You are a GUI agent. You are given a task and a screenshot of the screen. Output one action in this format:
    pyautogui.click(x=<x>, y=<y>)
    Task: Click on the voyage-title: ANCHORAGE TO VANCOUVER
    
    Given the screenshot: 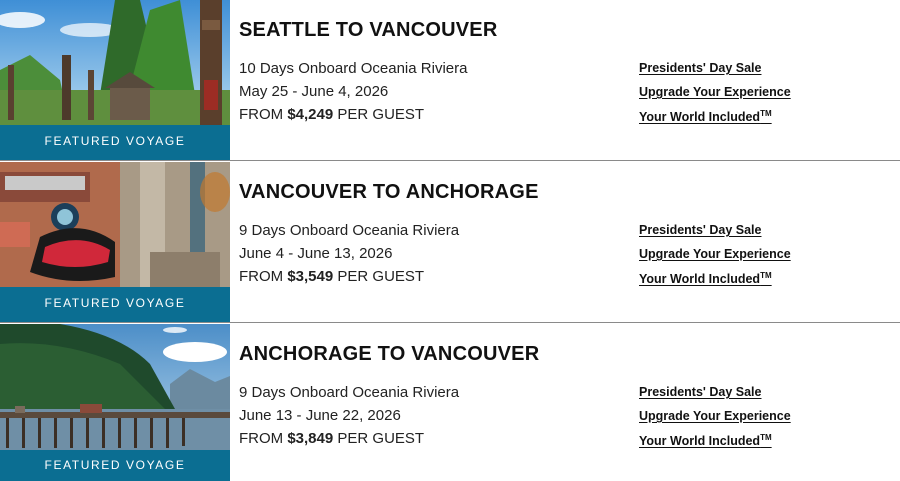 What is the action you would take?
    pyautogui.click(x=389, y=354)
    